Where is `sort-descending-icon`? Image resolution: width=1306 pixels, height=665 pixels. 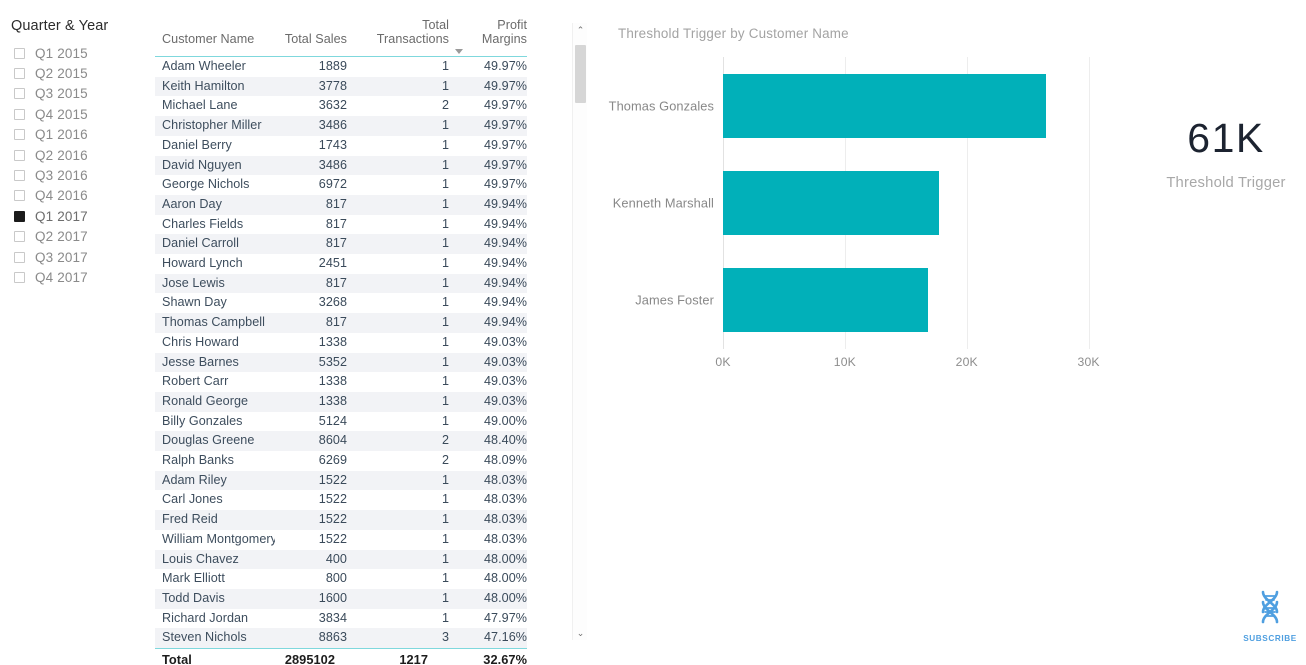 sort-descending-icon is located at coordinates (459, 51).